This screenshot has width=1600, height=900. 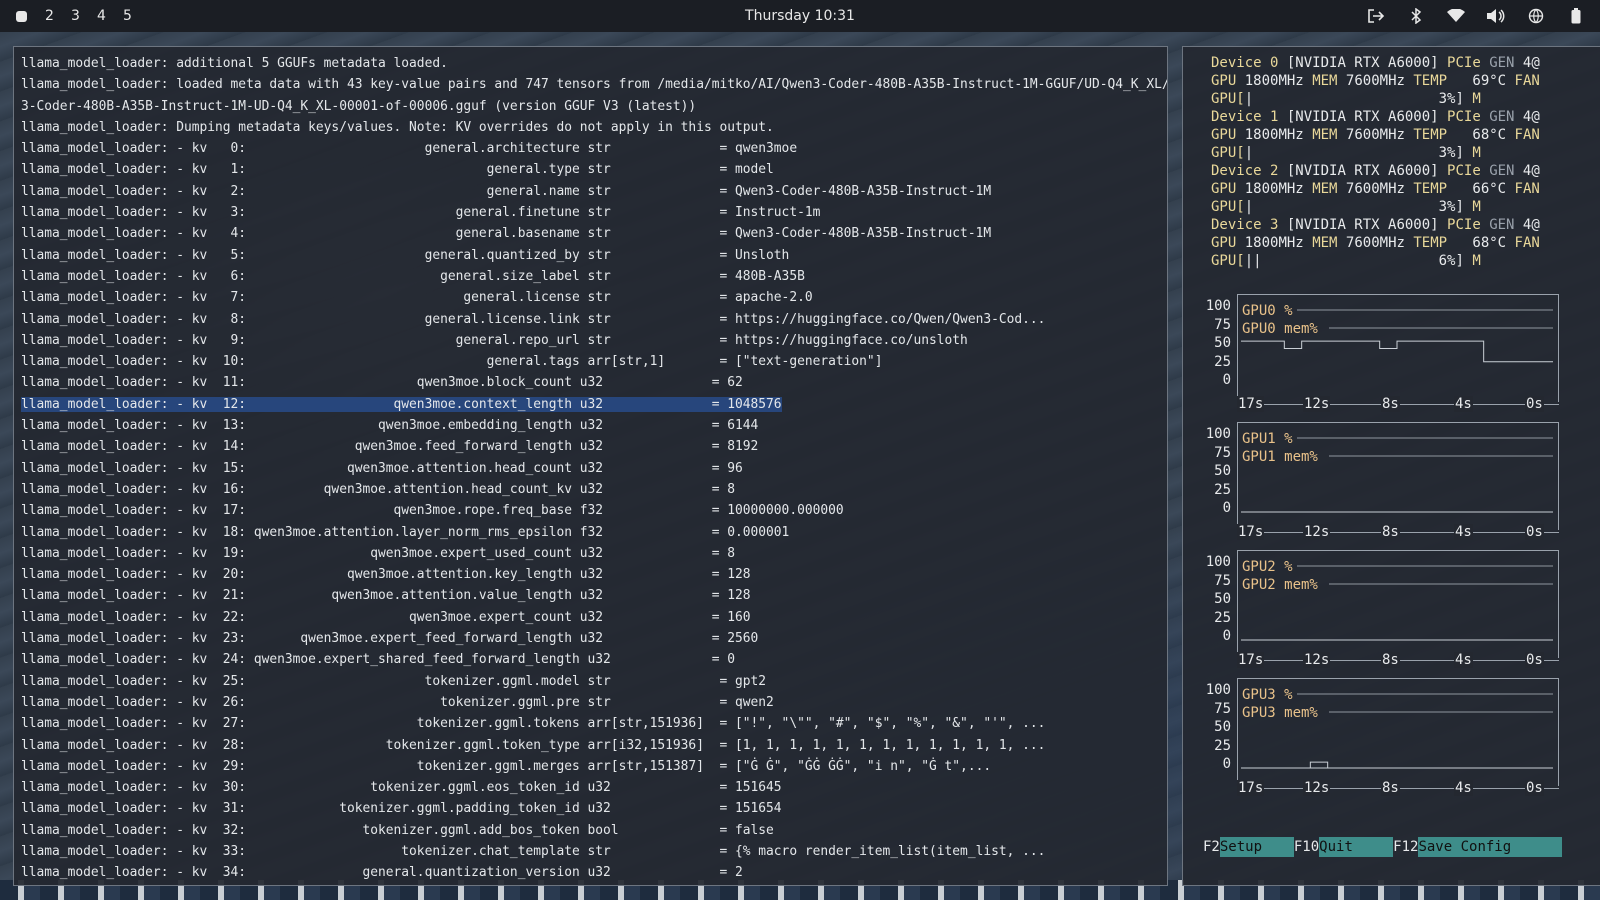 I want to click on system-tray, so click(x=1476, y=16).